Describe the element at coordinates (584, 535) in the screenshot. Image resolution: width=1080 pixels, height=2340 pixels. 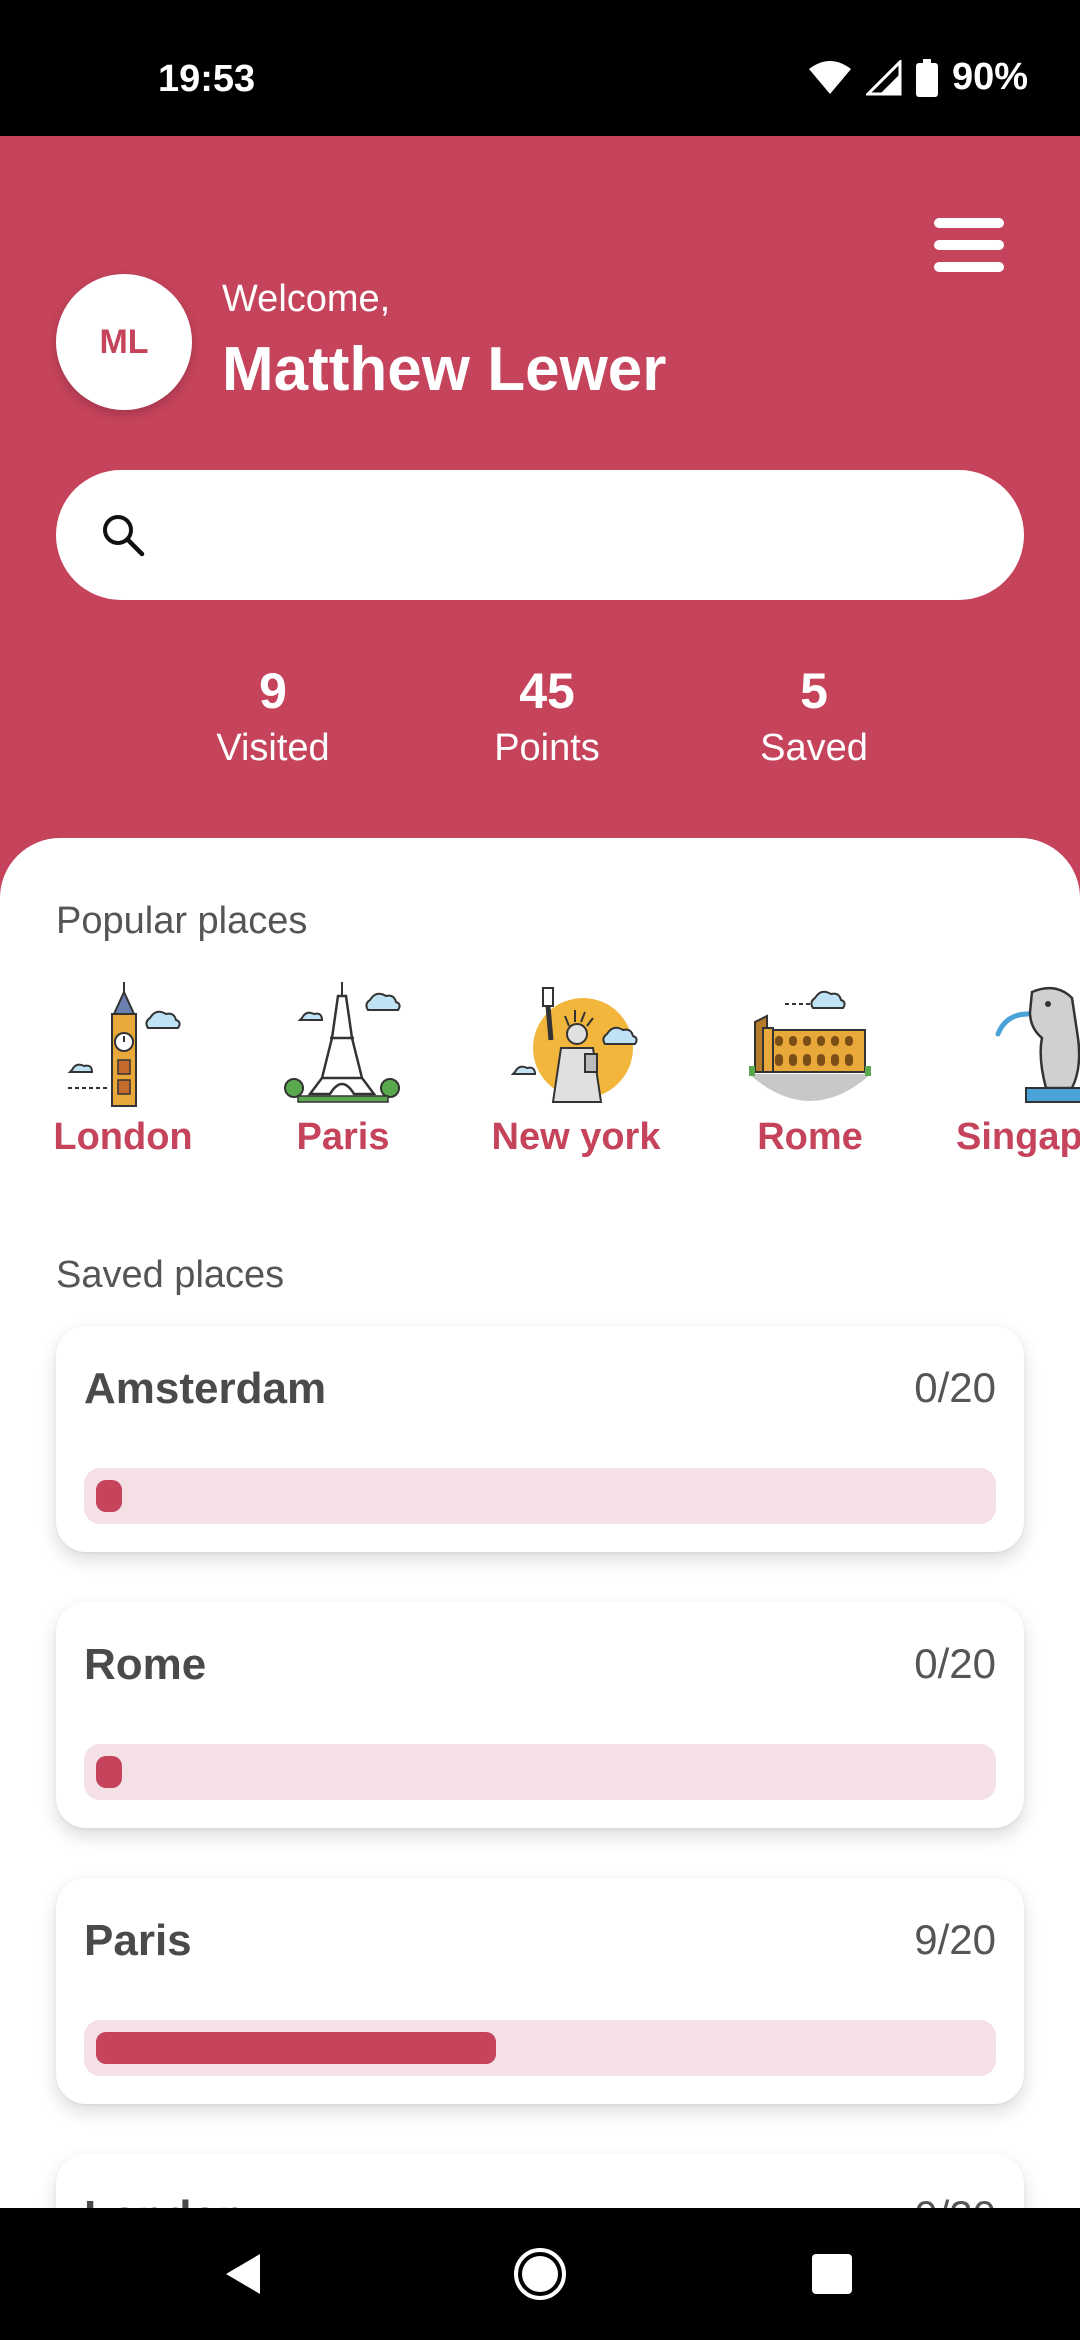
I see `search-input` at that location.